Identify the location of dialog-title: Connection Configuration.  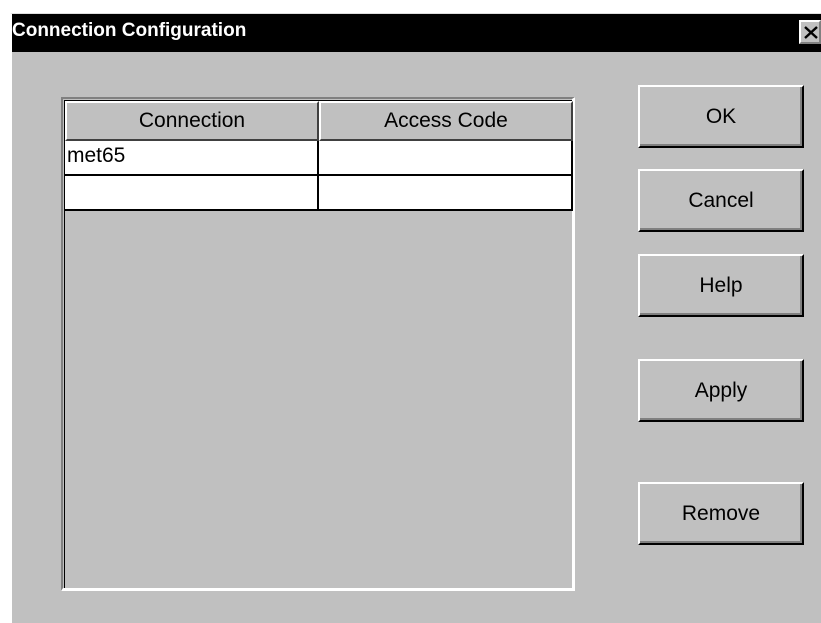
(129, 30).